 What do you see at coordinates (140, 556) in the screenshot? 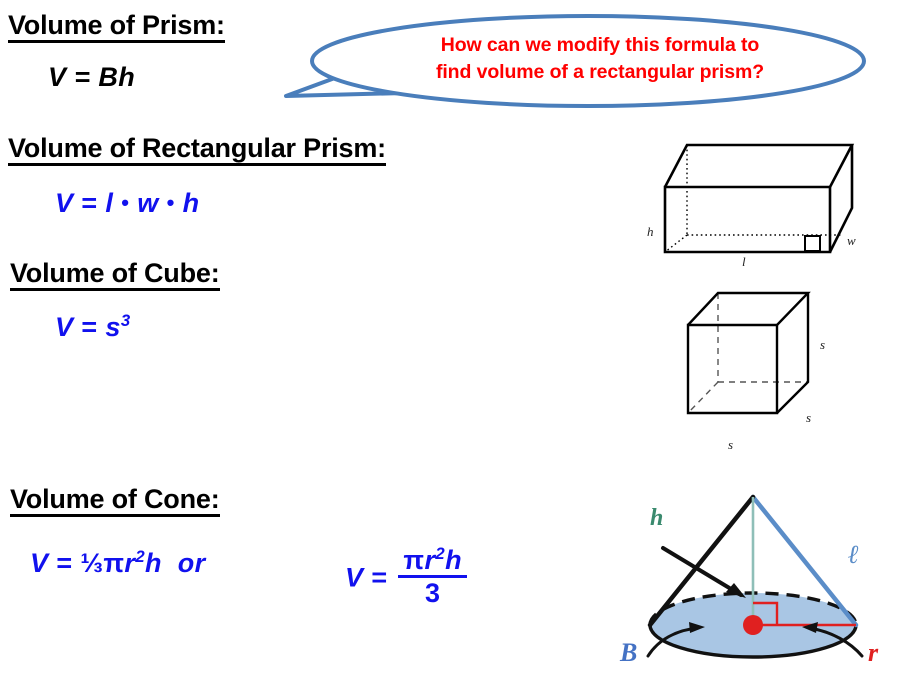
I see `formula-cone-r-exponent: 2` at bounding box center [140, 556].